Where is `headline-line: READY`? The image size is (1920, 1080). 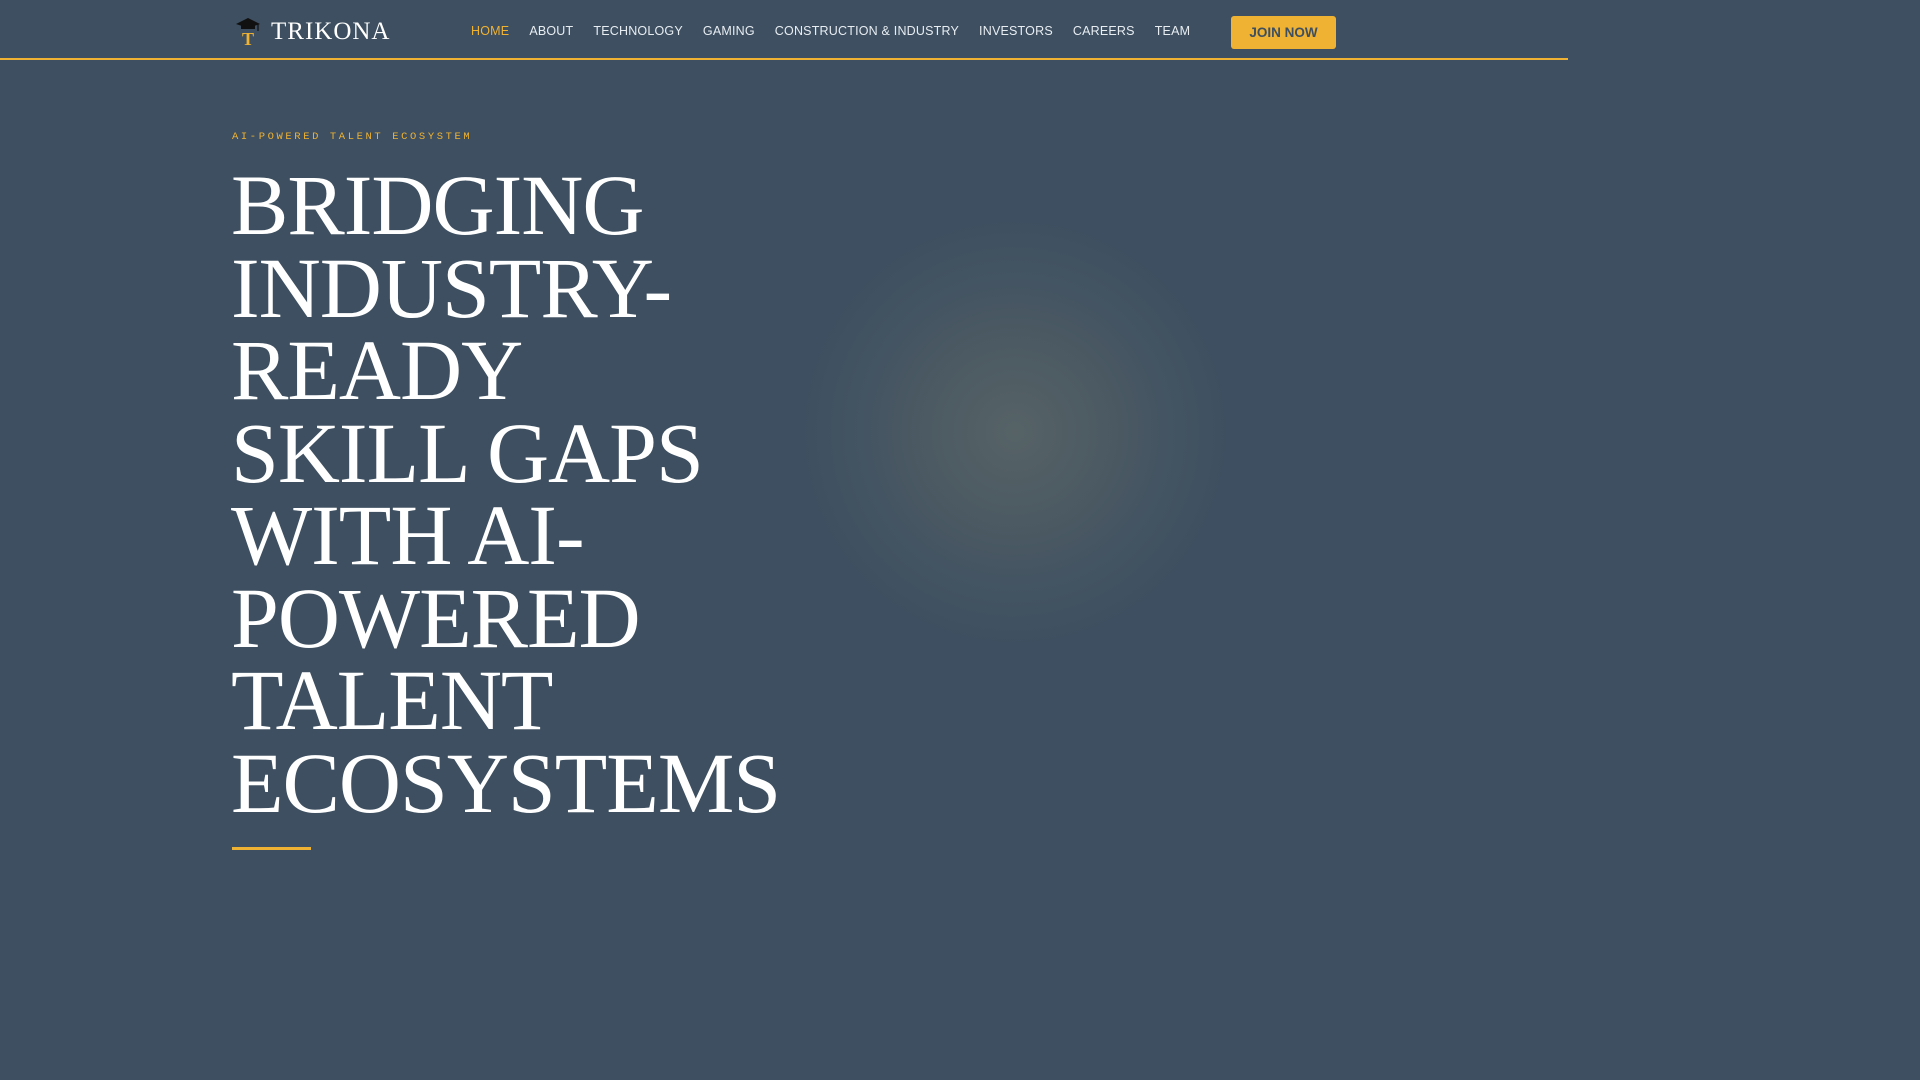
headline-line: READY is located at coordinates (377, 370).